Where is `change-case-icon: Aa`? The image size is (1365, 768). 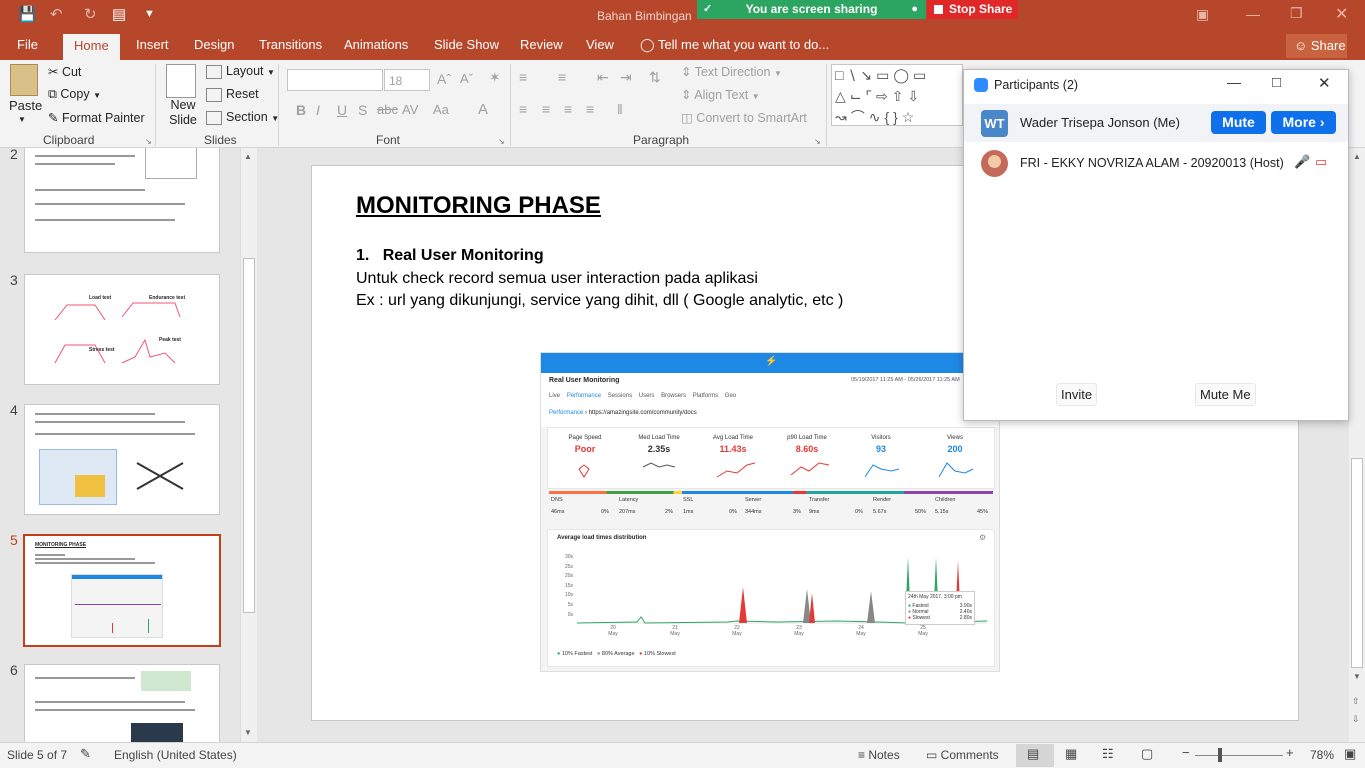
change-case-icon: Aa is located at coordinates (441, 109).